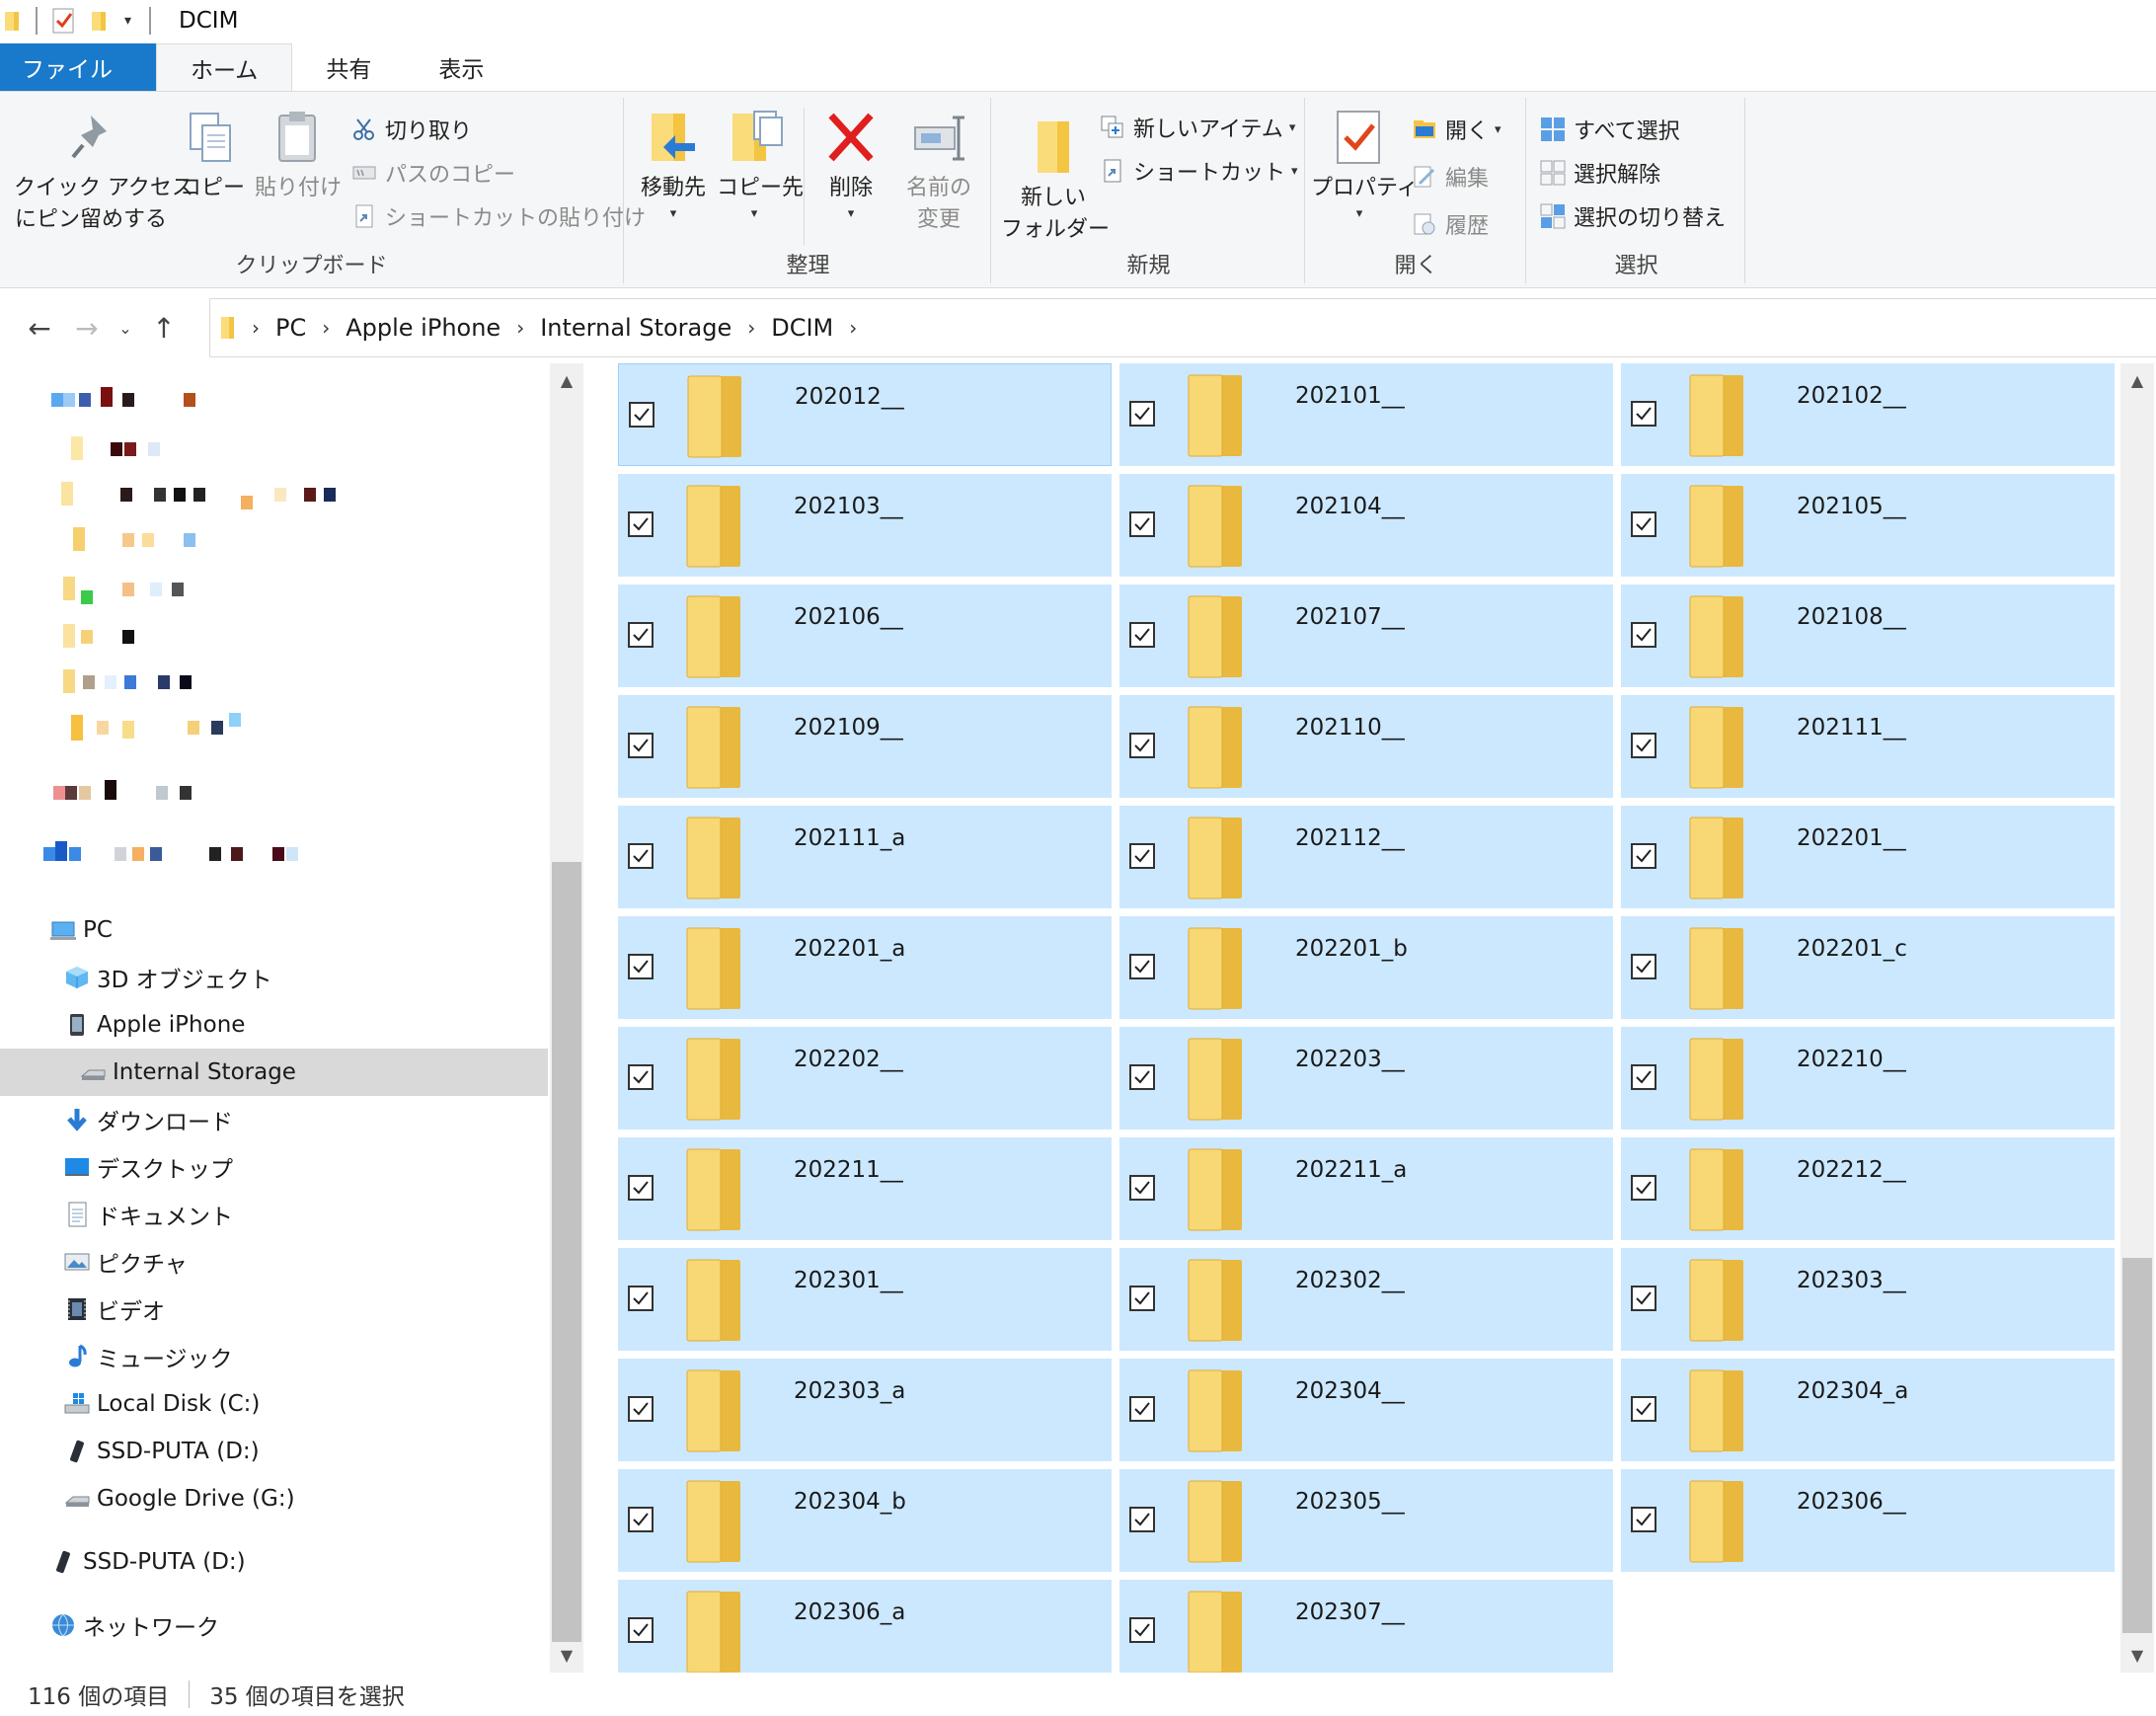  What do you see at coordinates (673, 169) in the screenshot?
I see `move-to-button: 移動先 ▾` at bounding box center [673, 169].